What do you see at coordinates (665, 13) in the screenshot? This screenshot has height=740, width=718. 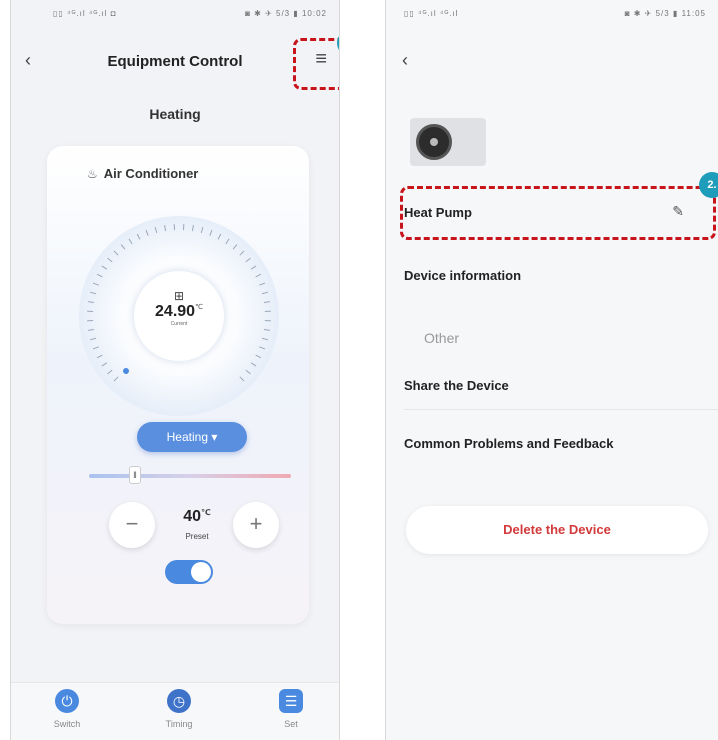 I see `status-bar-right: ◙ ✱ ✈ 5/3 ▮ 11:05` at bounding box center [665, 13].